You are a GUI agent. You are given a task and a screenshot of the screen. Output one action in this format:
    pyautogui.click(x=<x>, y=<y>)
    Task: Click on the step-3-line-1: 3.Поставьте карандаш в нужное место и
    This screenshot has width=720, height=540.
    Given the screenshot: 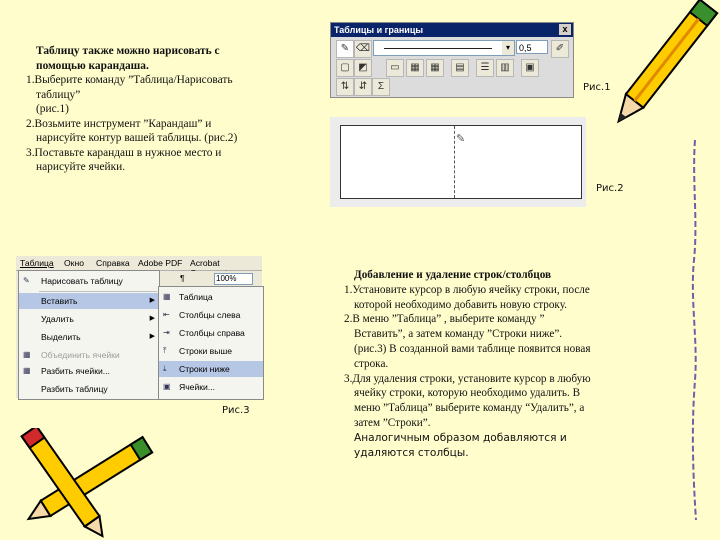 What is the action you would take?
    pyautogui.click(x=124, y=152)
    